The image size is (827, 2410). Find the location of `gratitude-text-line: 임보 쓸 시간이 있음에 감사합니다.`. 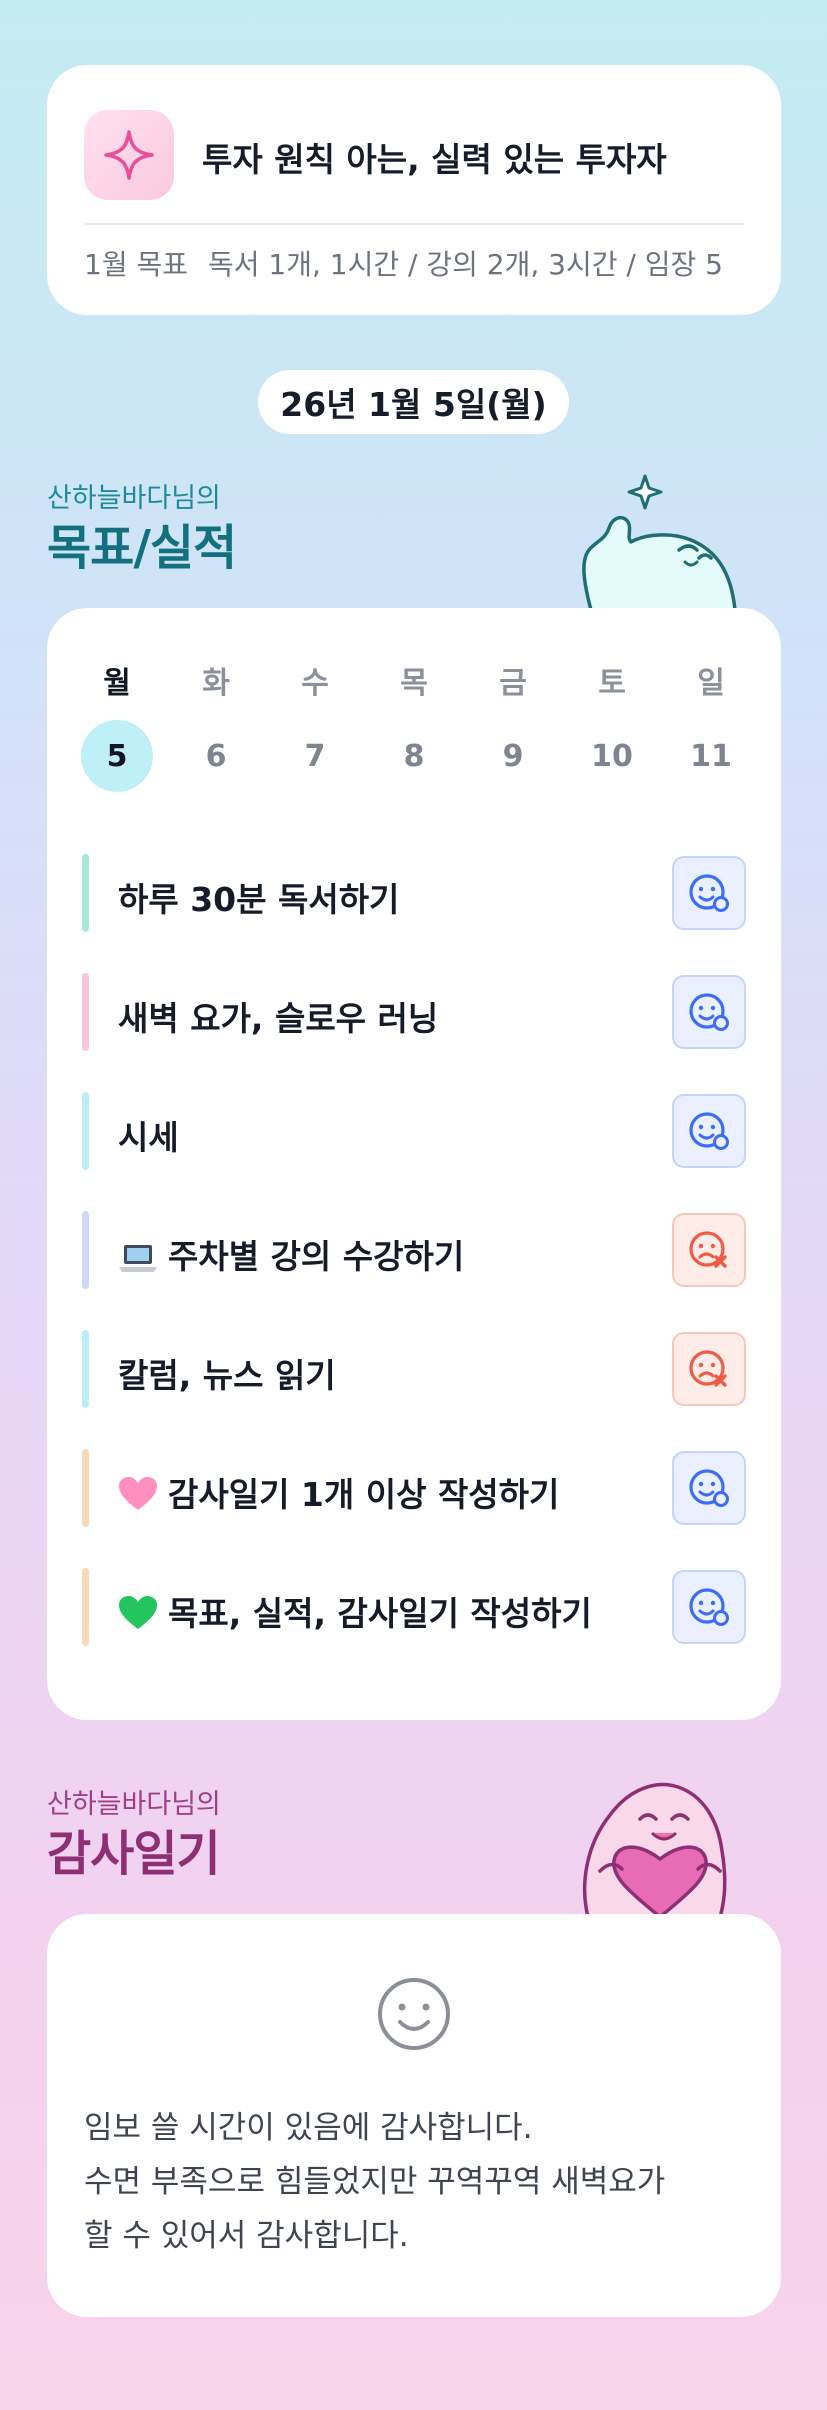

gratitude-text-line: 임보 쓸 시간이 있음에 감사합니다. is located at coordinates (308, 2128).